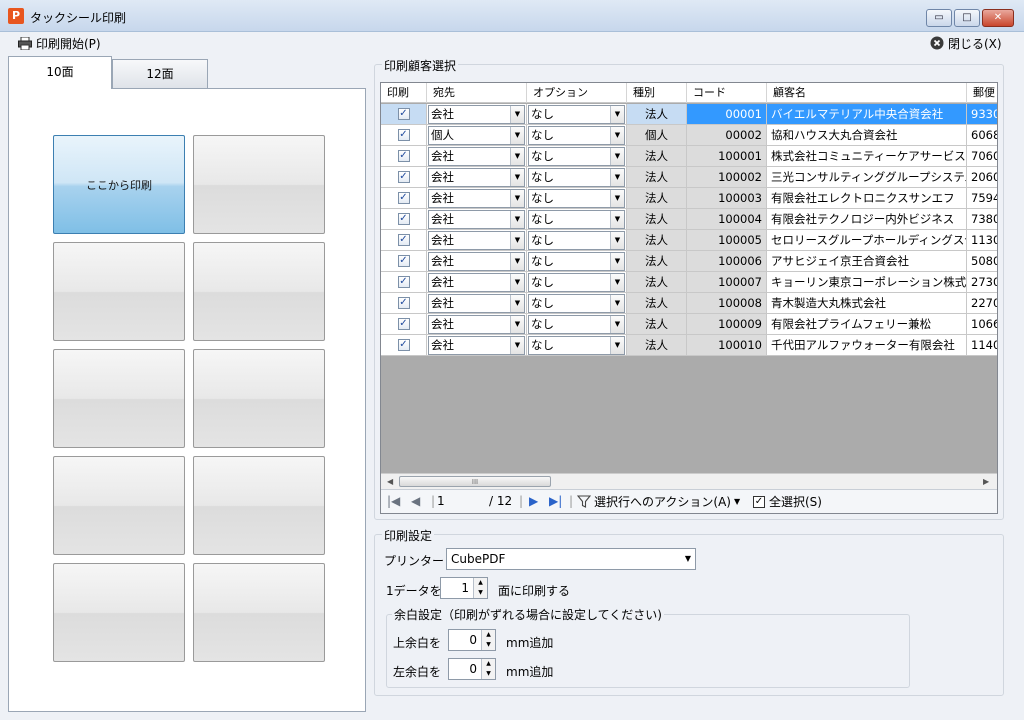 This screenshot has height=720, width=1024. I want to click on col-name: 顧客名, so click(867, 93).